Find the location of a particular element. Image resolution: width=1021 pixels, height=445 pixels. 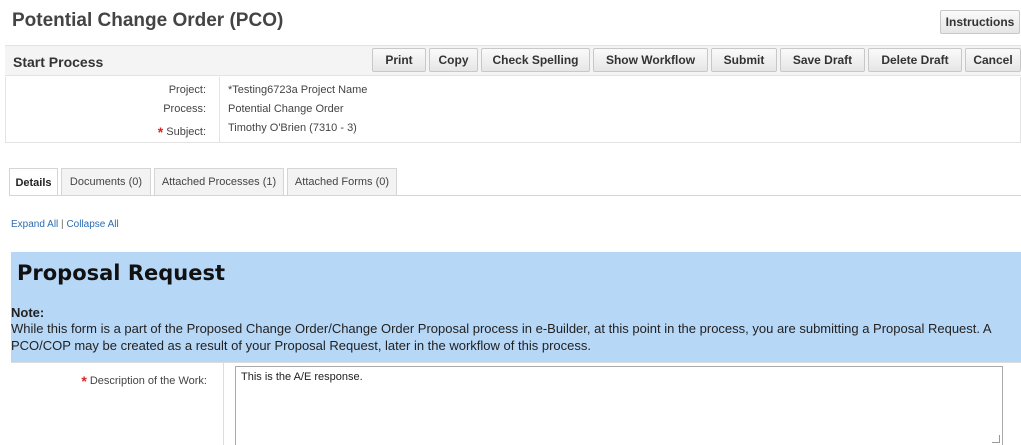

tab-divider is located at coordinates (515, 195).